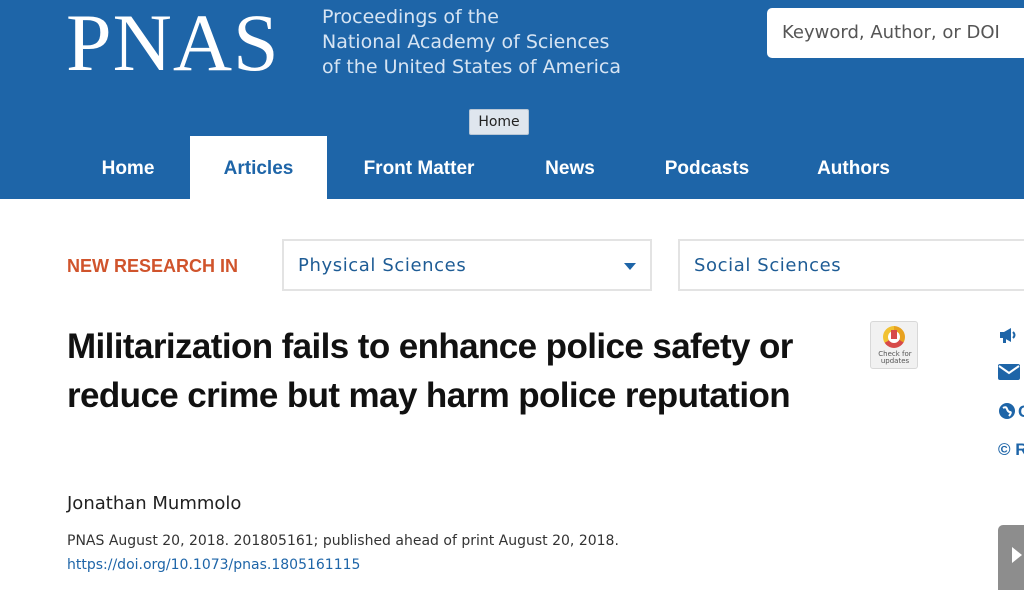  I want to click on nav-home: Home, so click(128, 167).